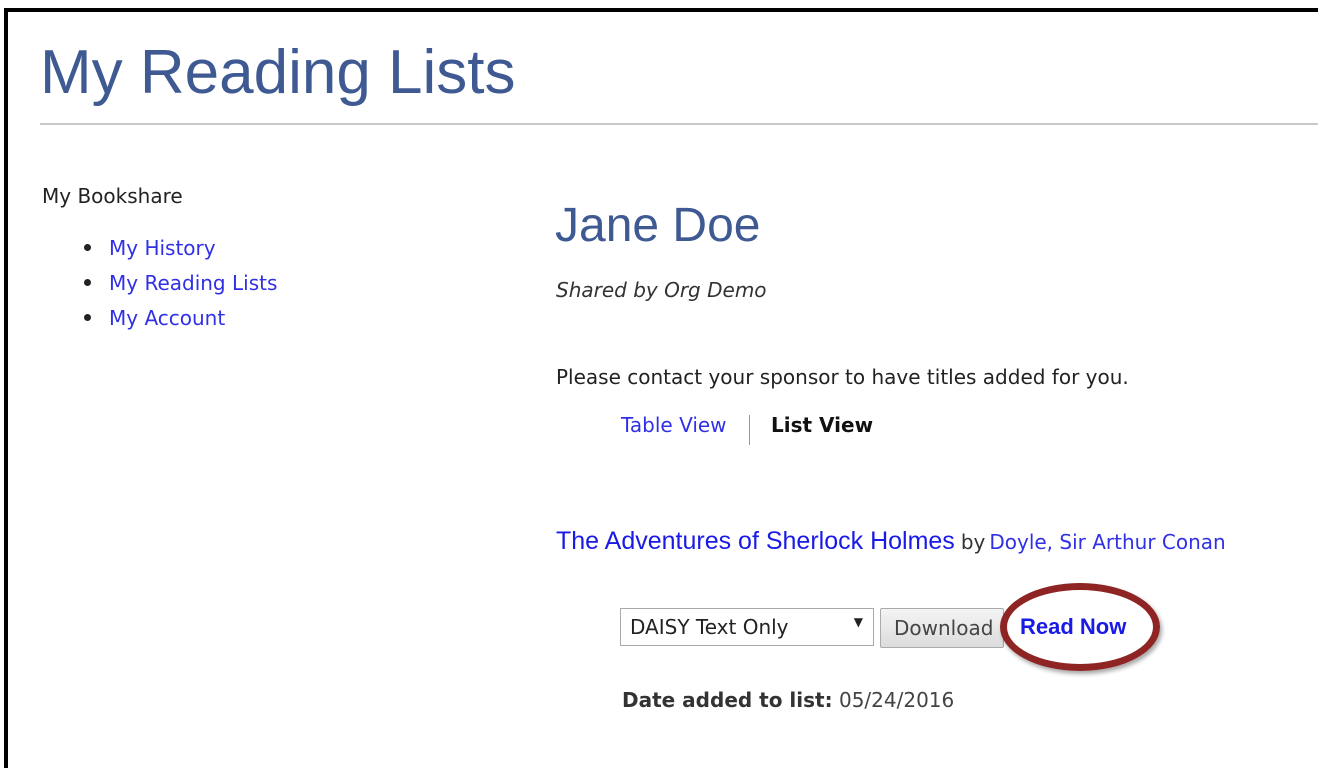 The height and width of the screenshot is (768, 1318). Describe the element at coordinates (679, 124) in the screenshot. I see `title-divider` at that location.